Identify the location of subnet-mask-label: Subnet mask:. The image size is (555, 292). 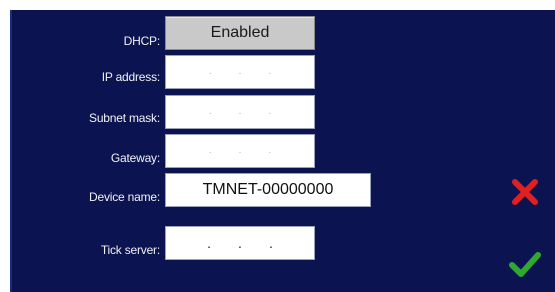
(124, 118).